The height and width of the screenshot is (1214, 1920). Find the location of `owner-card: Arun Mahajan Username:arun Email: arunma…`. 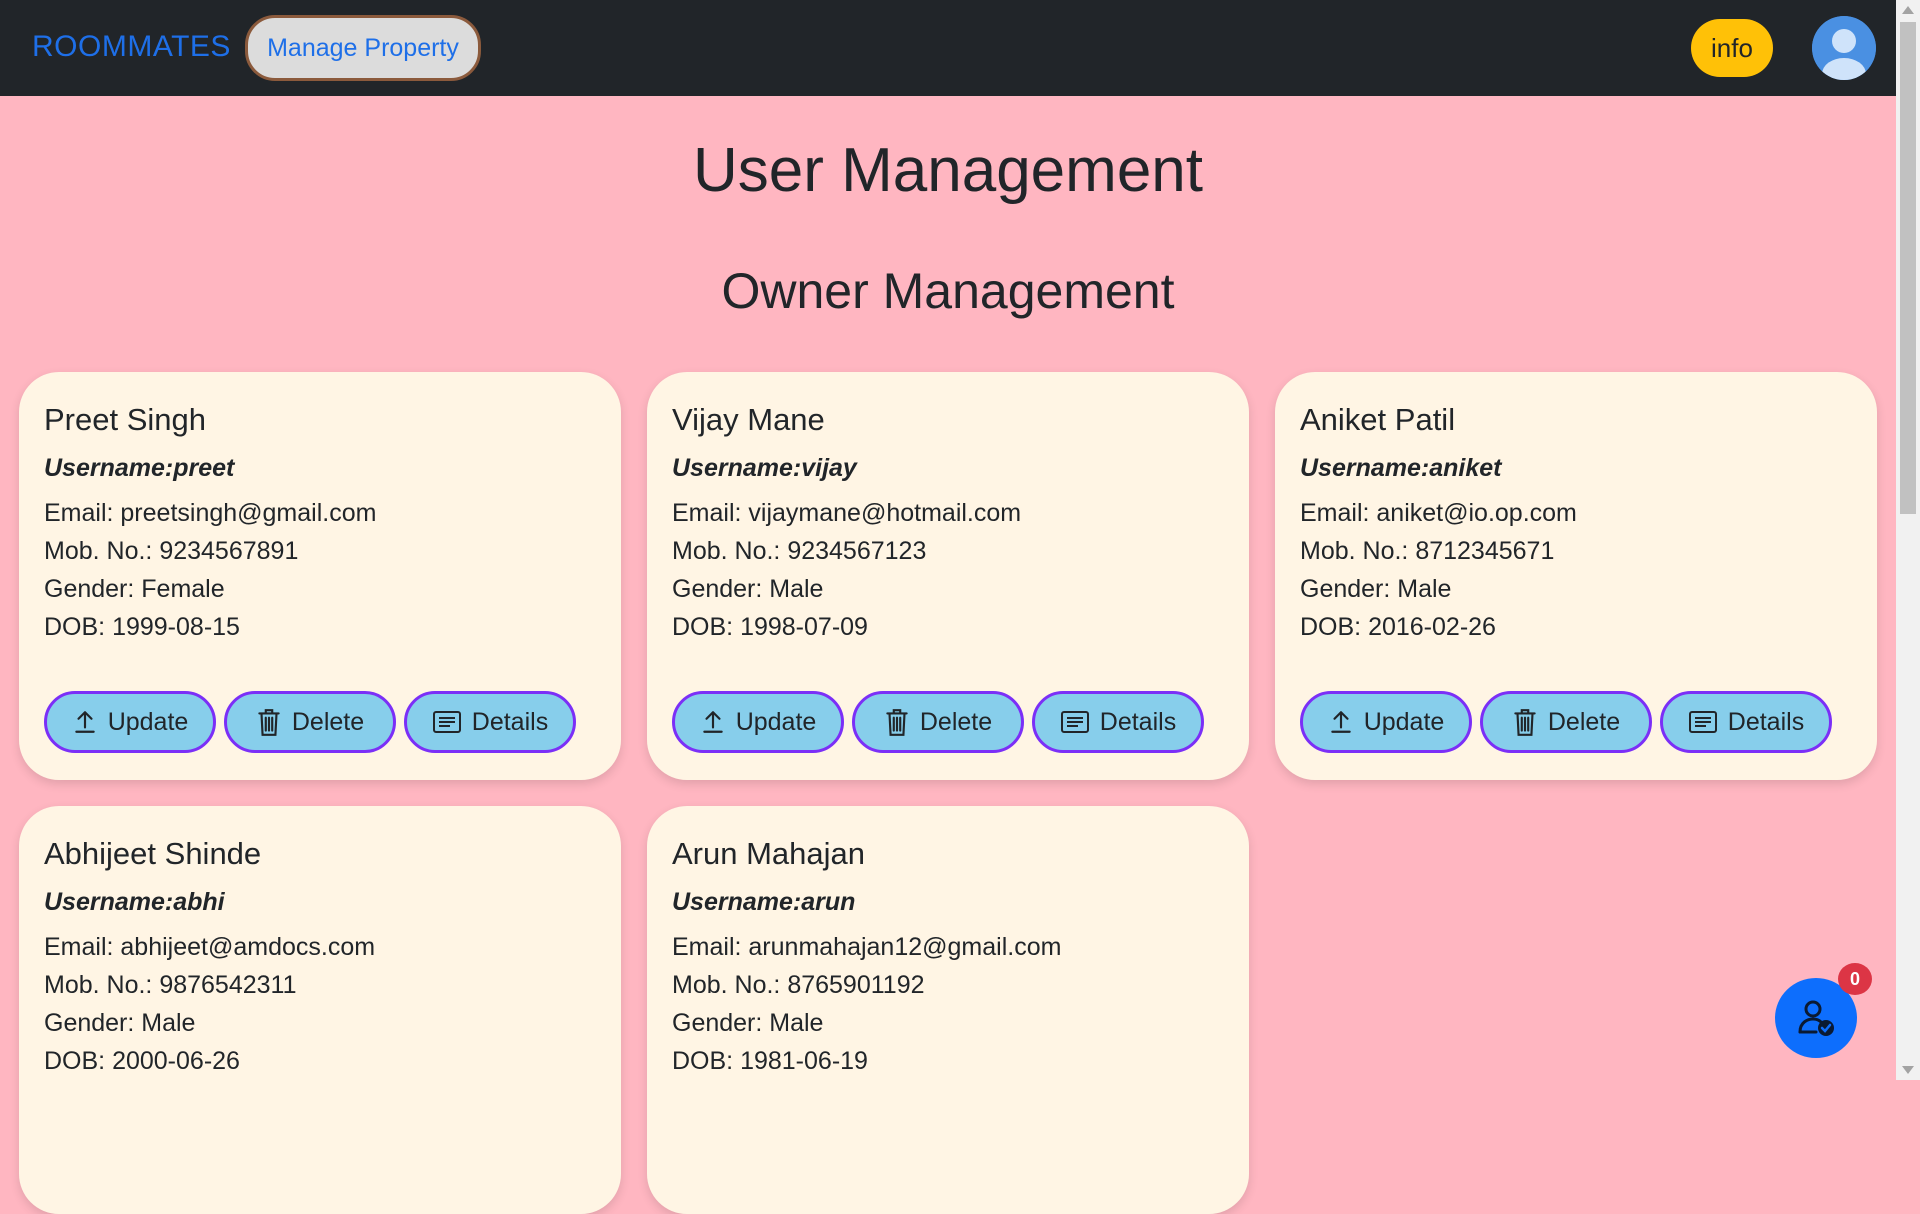

owner-card: Arun Mahajan Username:arun Email: arunma… is located at coordinates (948, 1010).